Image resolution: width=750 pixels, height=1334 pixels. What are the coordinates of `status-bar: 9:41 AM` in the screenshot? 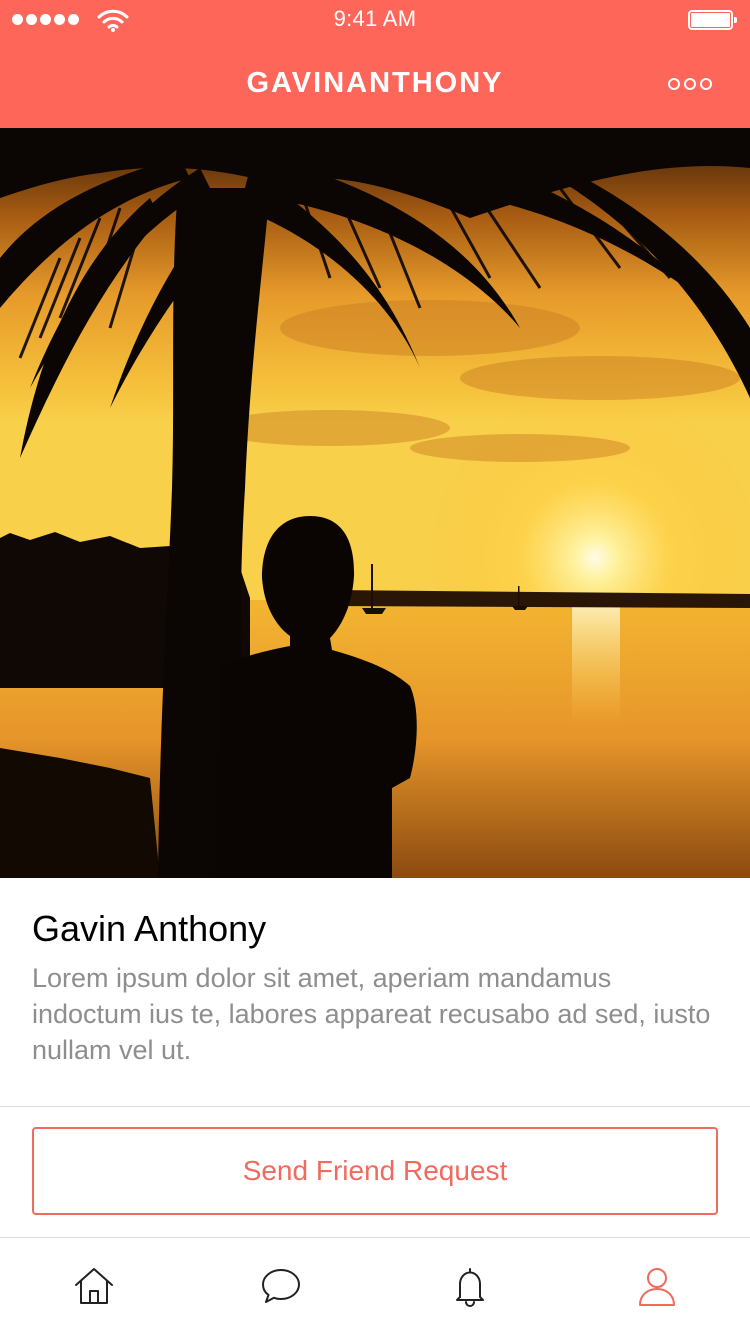 It's located at (375, 20).